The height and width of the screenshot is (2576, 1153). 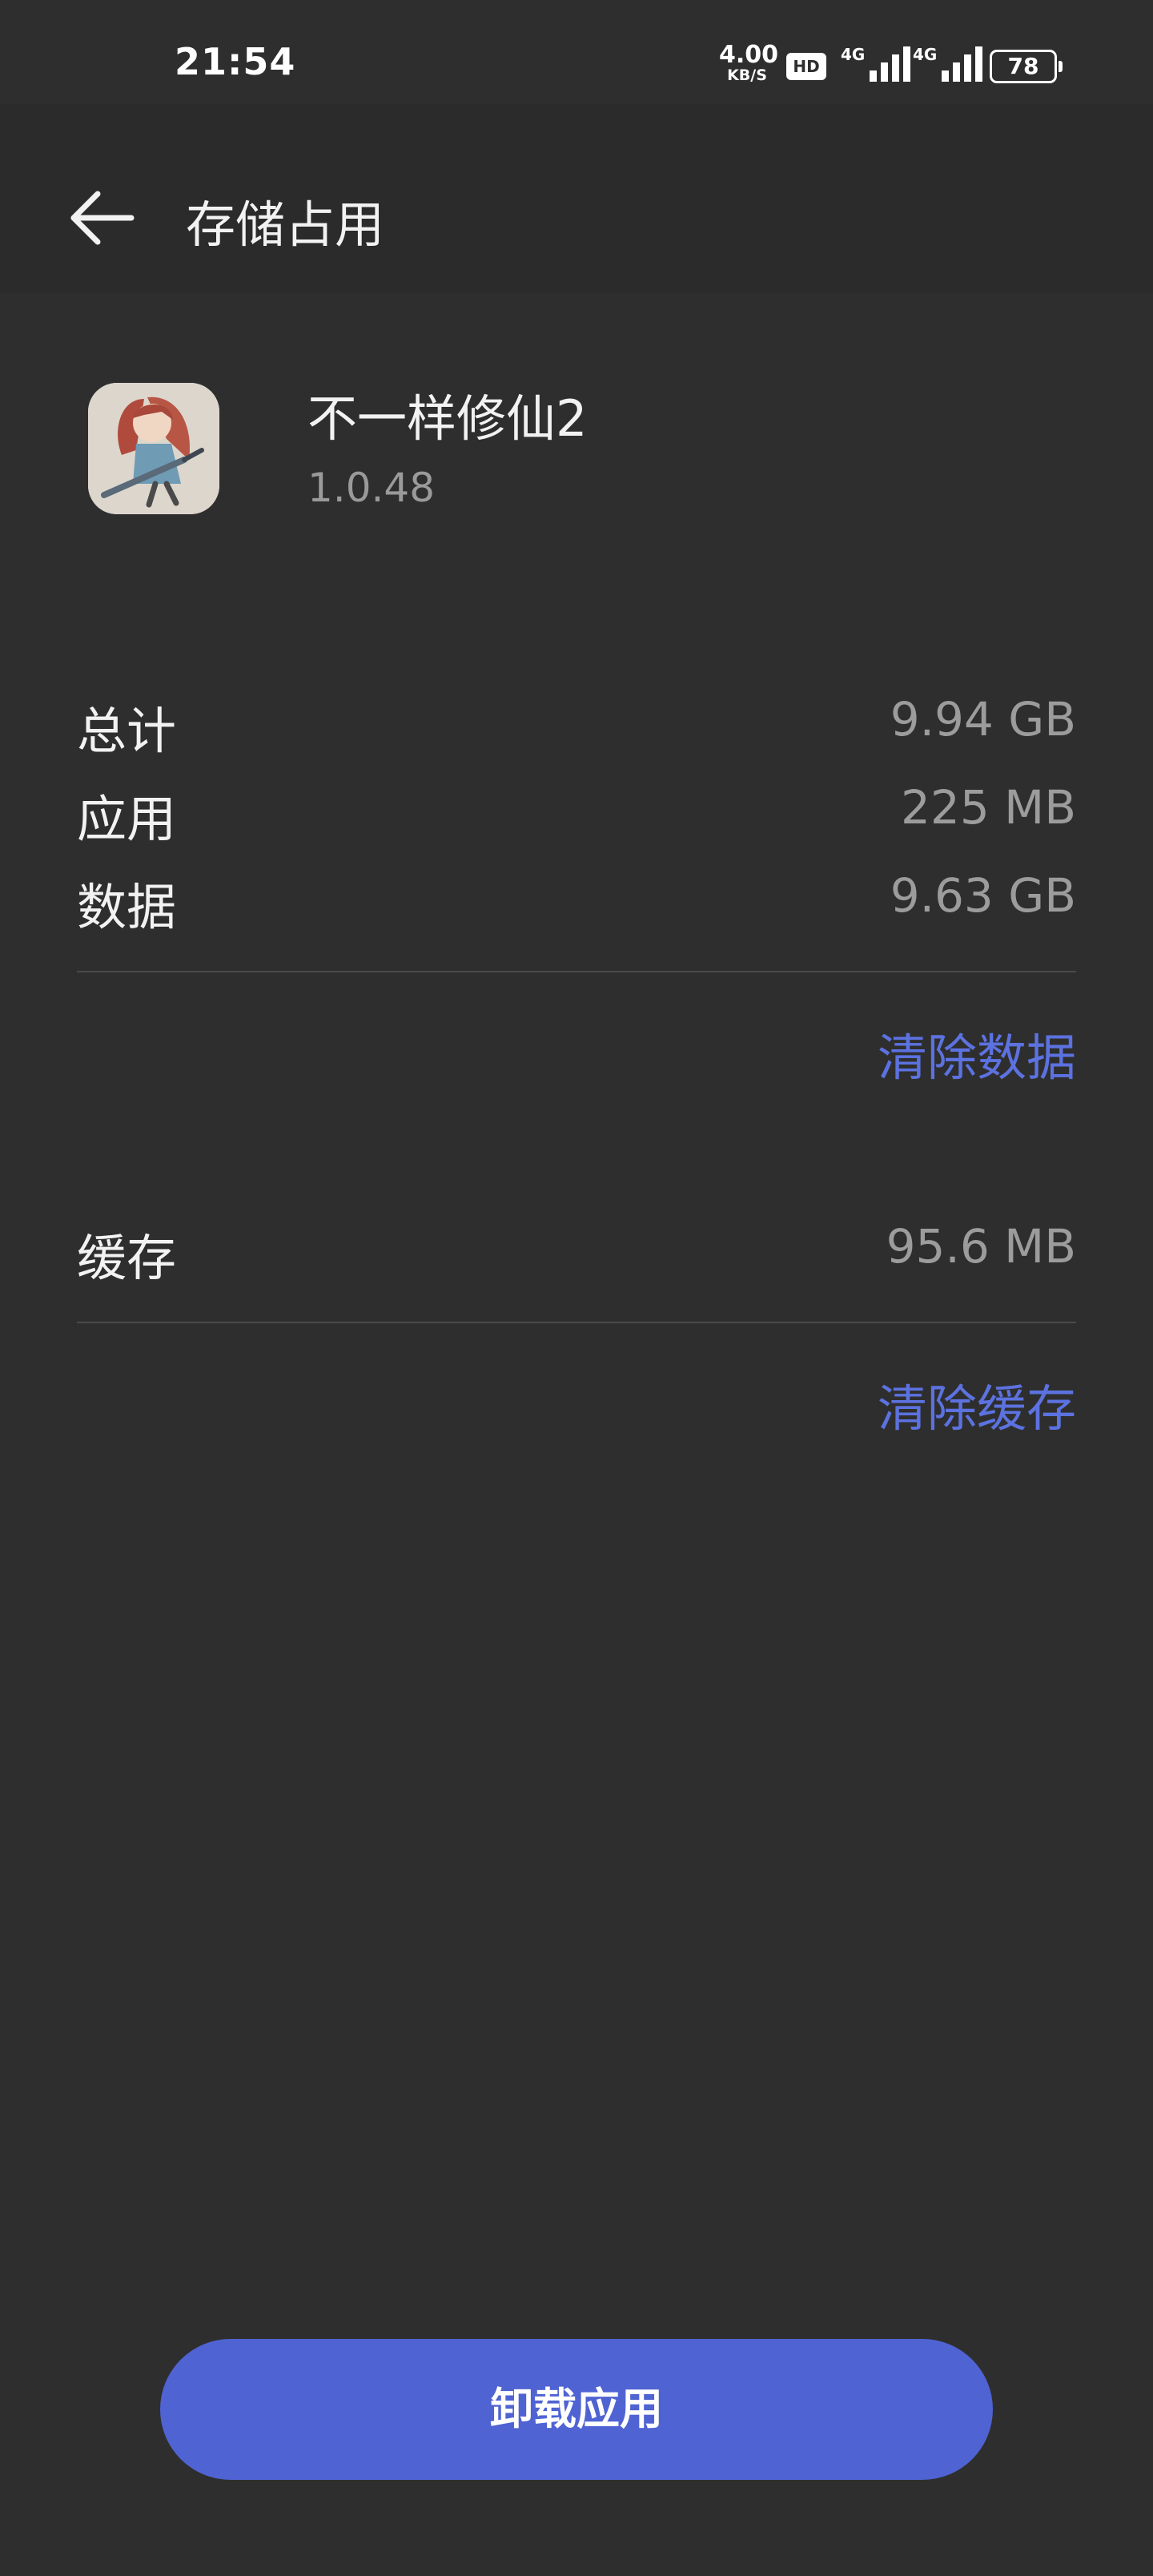 What do you see at coordinates (925, 55) in the screenshot?
I see `signal-network-type-2: 4G` at bounding box center [925, 55].